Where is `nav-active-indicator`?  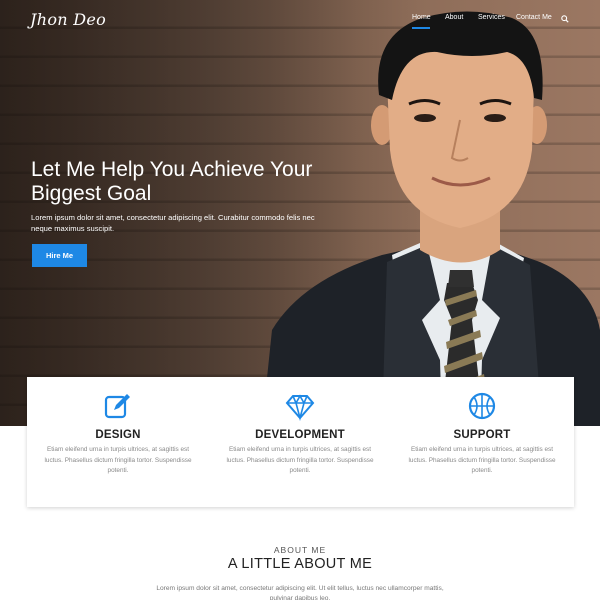
nav-active-indicator is located at coordinates (421, 28).